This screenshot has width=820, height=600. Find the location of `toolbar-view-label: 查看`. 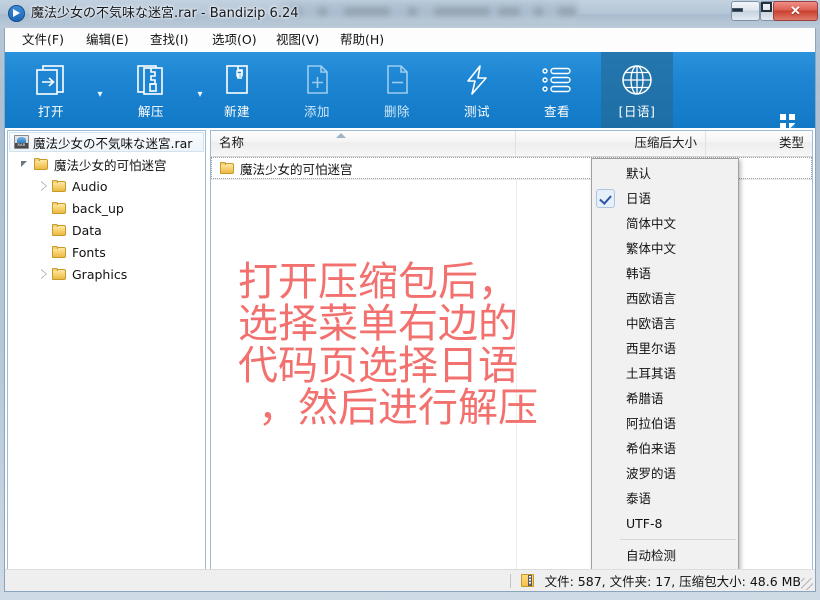

toolbar-view-label: 查看 is located at coordinates (556, 111).